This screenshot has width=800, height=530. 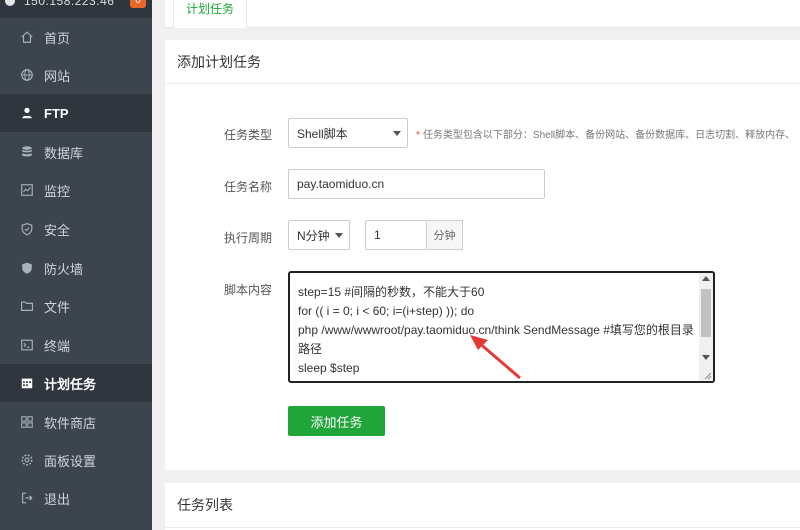 What do you see at coordinates (76, 498) in the screenshot?
I see `sidebar-item-logout: 退出` at bounding box center [76, 498].